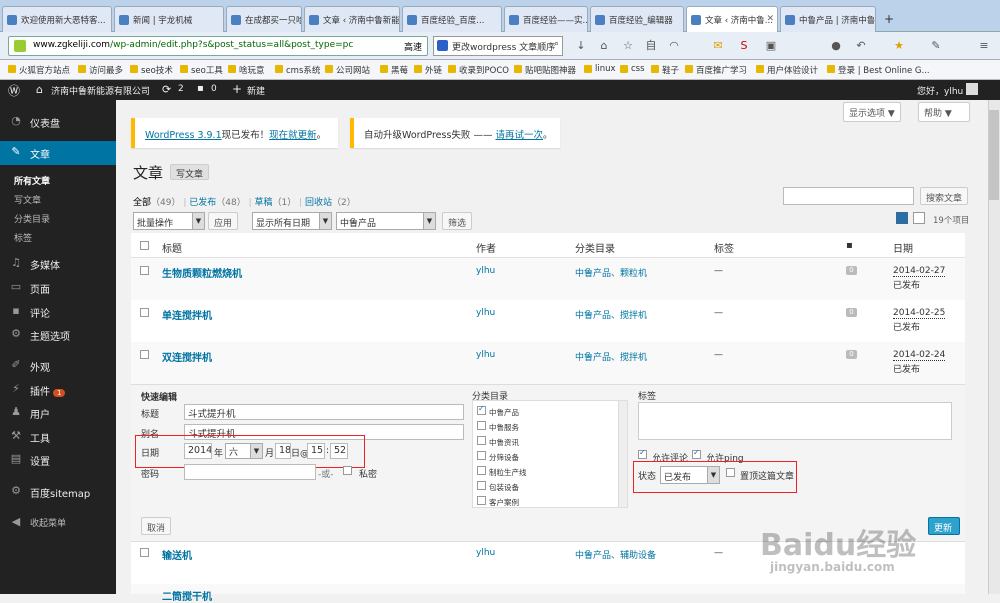 The image size is (1000, 603). What do you see at coordinates (202, 203) in the screenshot?
I see `filter-published: 已发布` at bounding box center [202, 203].